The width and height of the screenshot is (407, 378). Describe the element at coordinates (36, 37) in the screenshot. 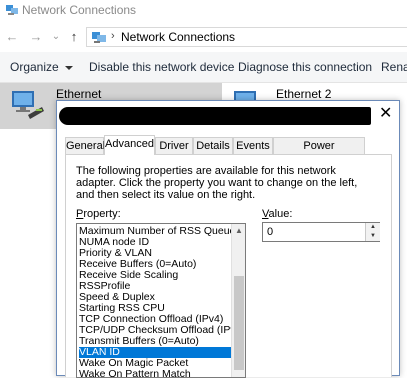

I see `forward-arrow-icon: →` at that location.